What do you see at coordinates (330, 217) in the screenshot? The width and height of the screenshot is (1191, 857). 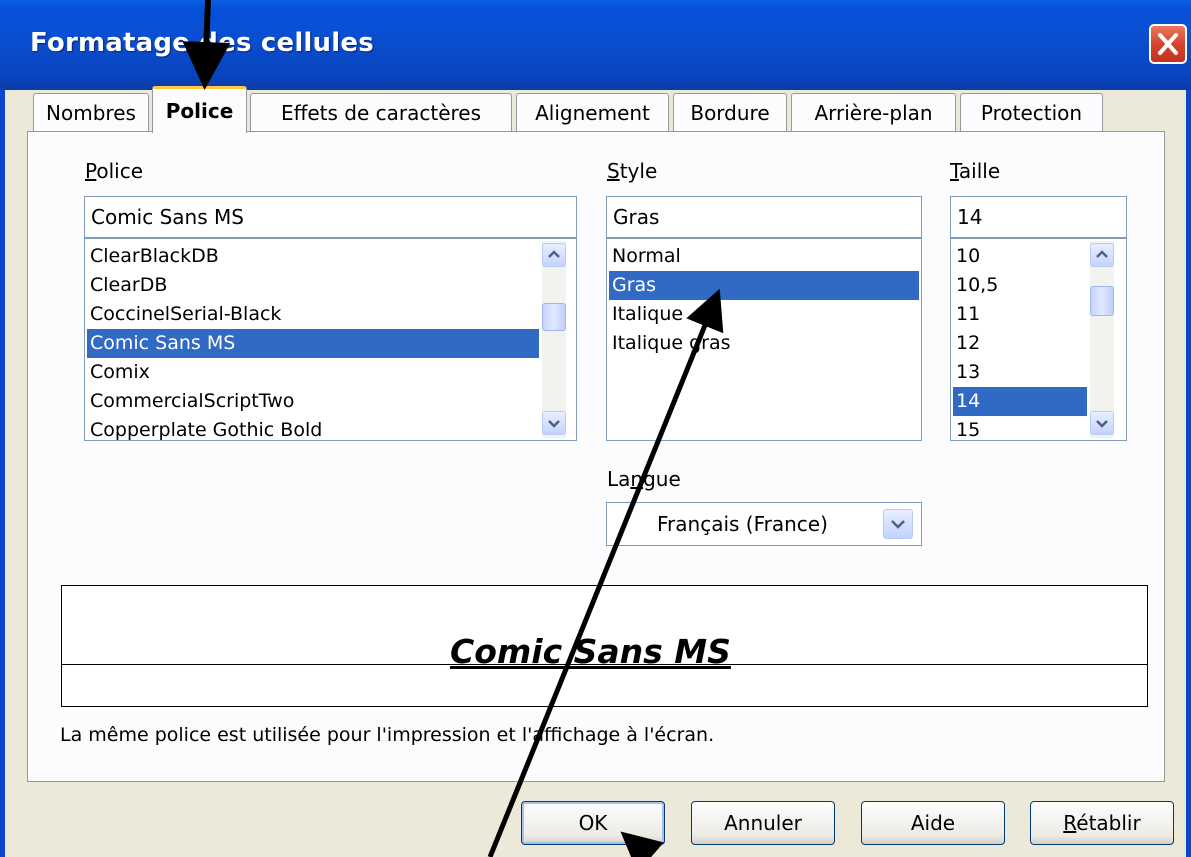 I see `font-name-input: Comic Sans MS` at bounding box center [330, 217].